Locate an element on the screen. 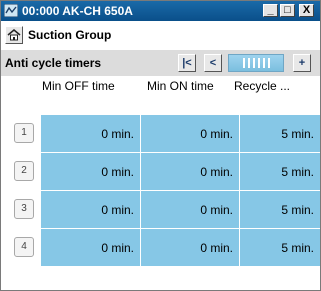 The height and width of the screenshot is (291, 321). next-icon: + is located at coordinates (302, 63).